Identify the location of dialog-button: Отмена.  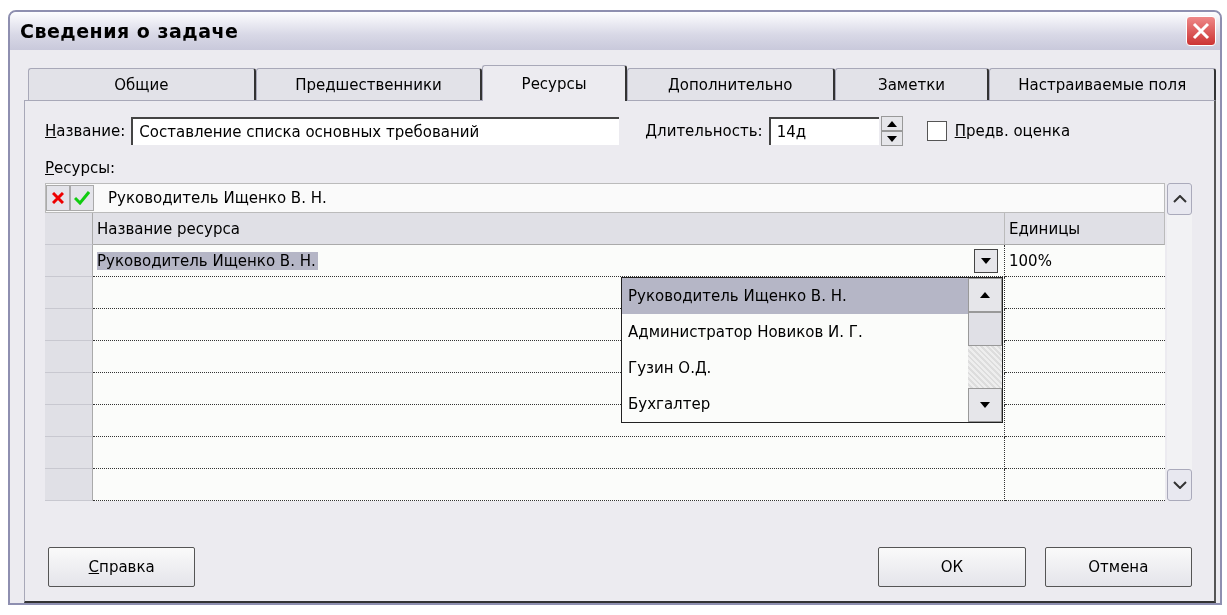
(1118, 567).